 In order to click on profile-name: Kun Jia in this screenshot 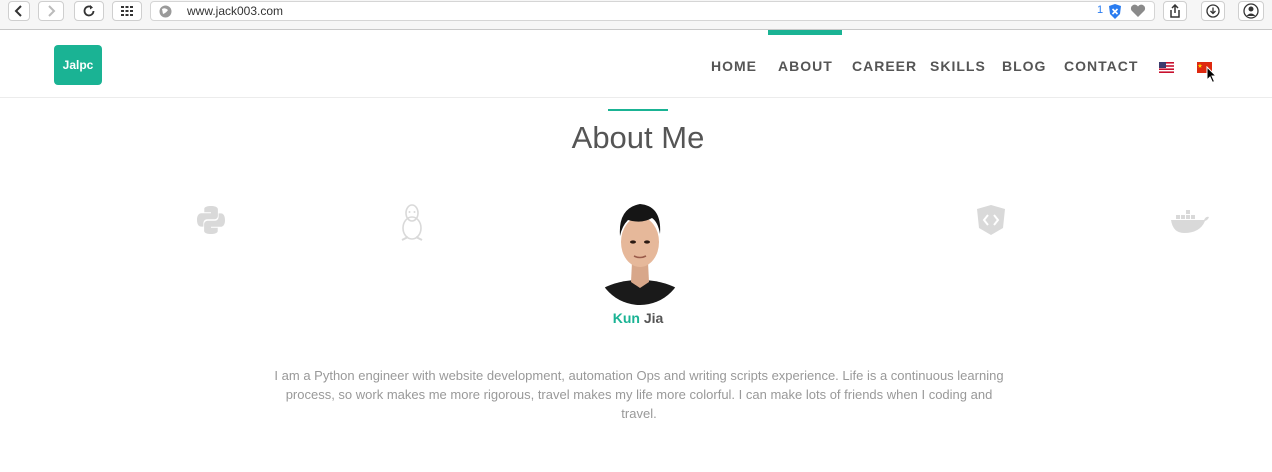, I will do `click(636, 318)`.